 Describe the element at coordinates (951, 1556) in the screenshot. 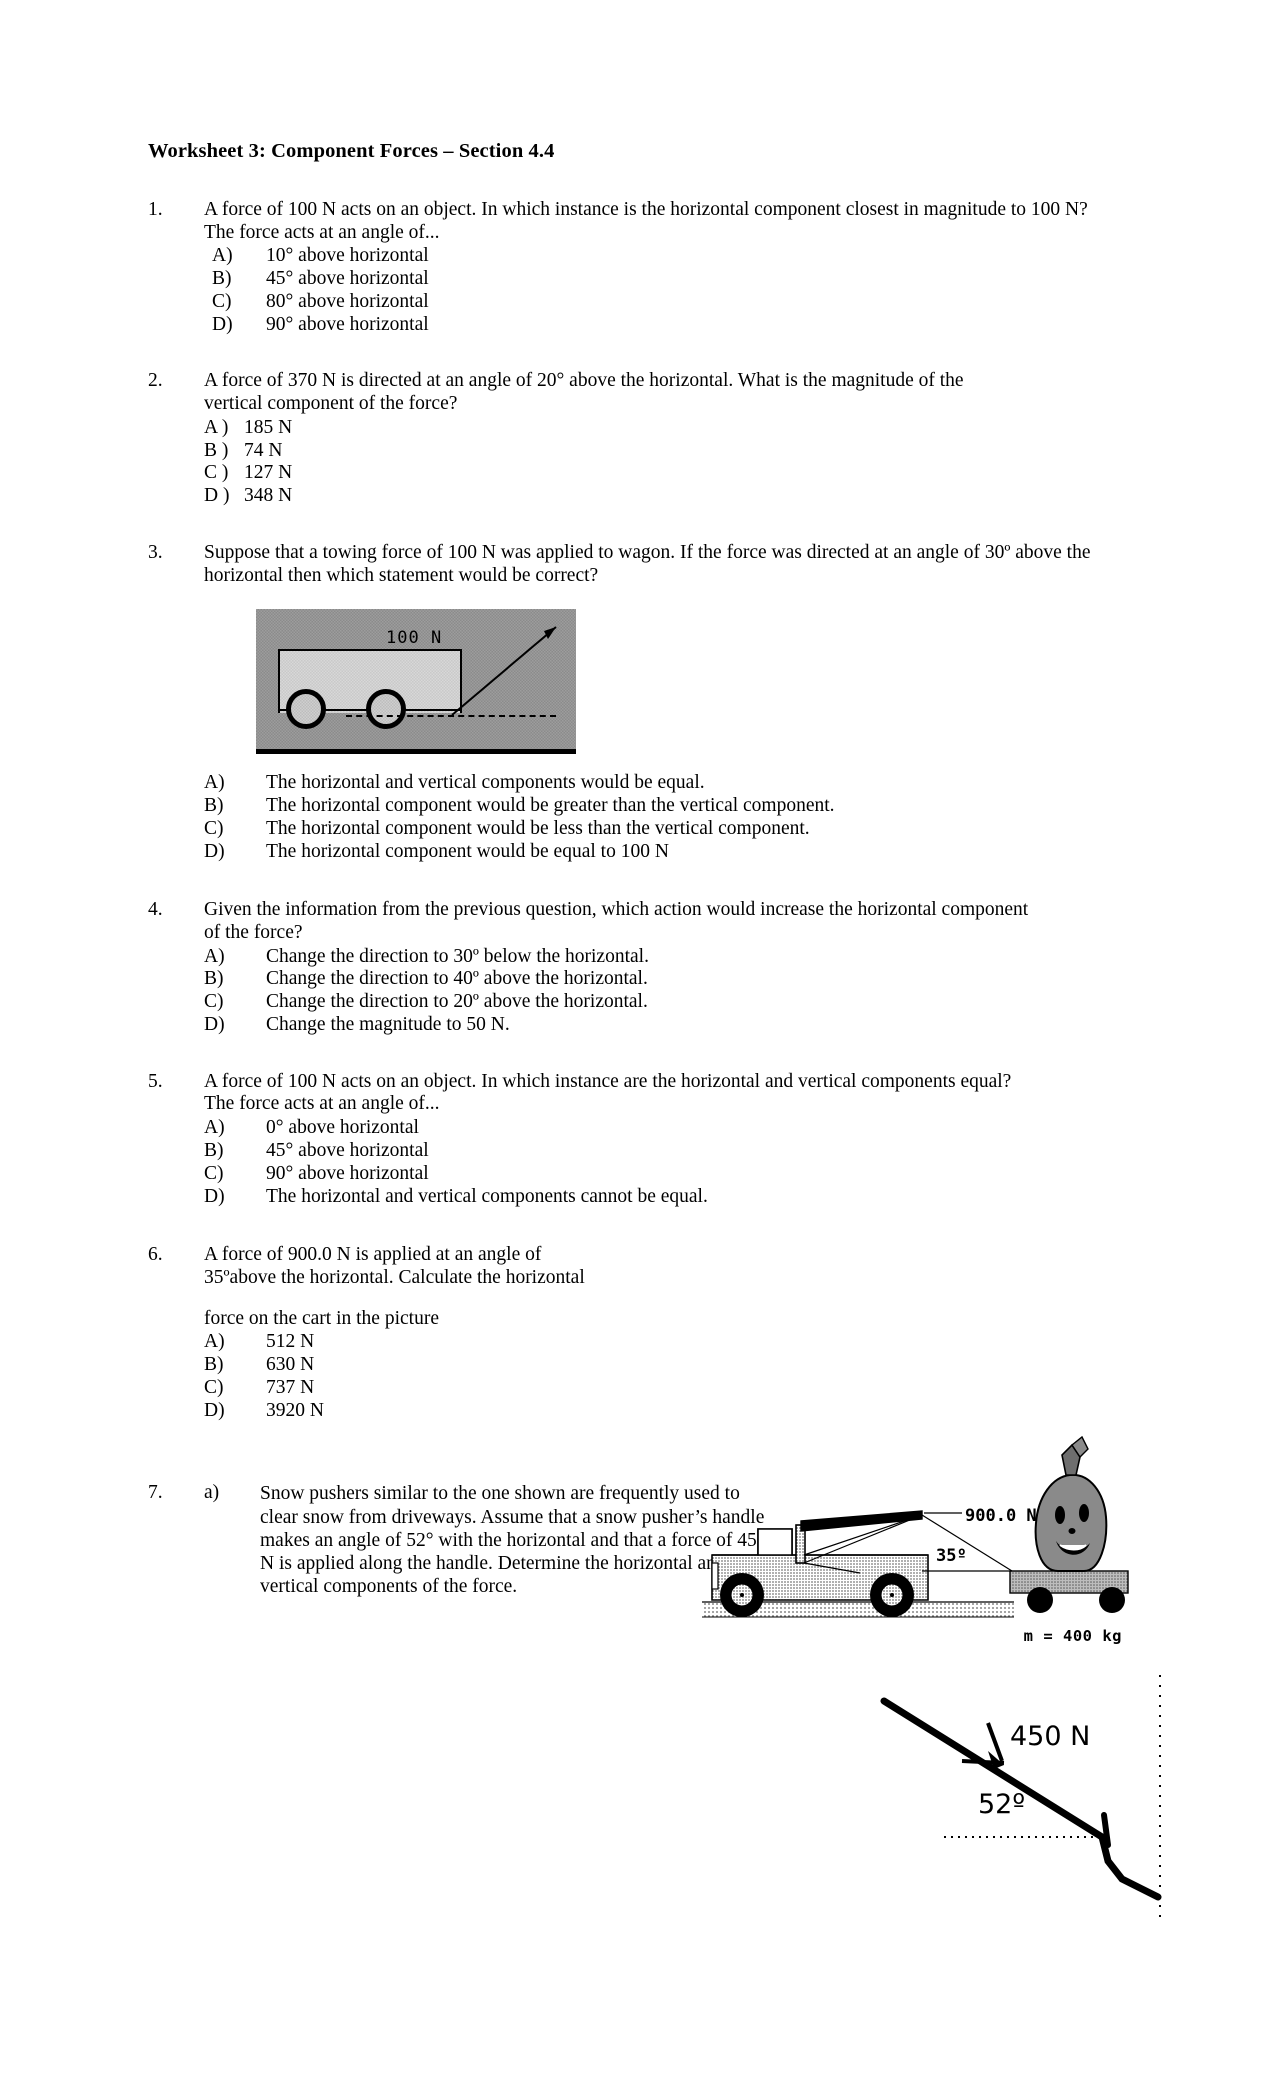

I see `angle-label-text: 35º` at that location.